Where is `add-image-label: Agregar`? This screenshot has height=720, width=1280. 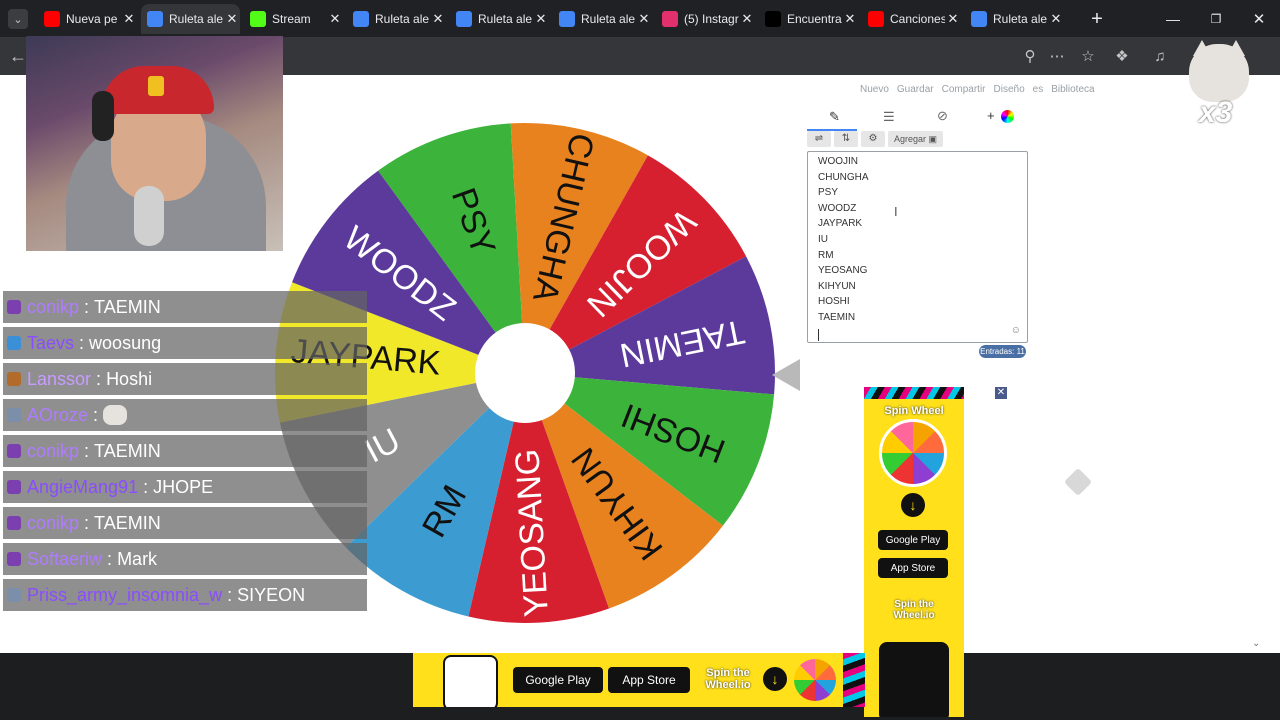
add-image-label: Agregar is located at coordinates (909, 139).